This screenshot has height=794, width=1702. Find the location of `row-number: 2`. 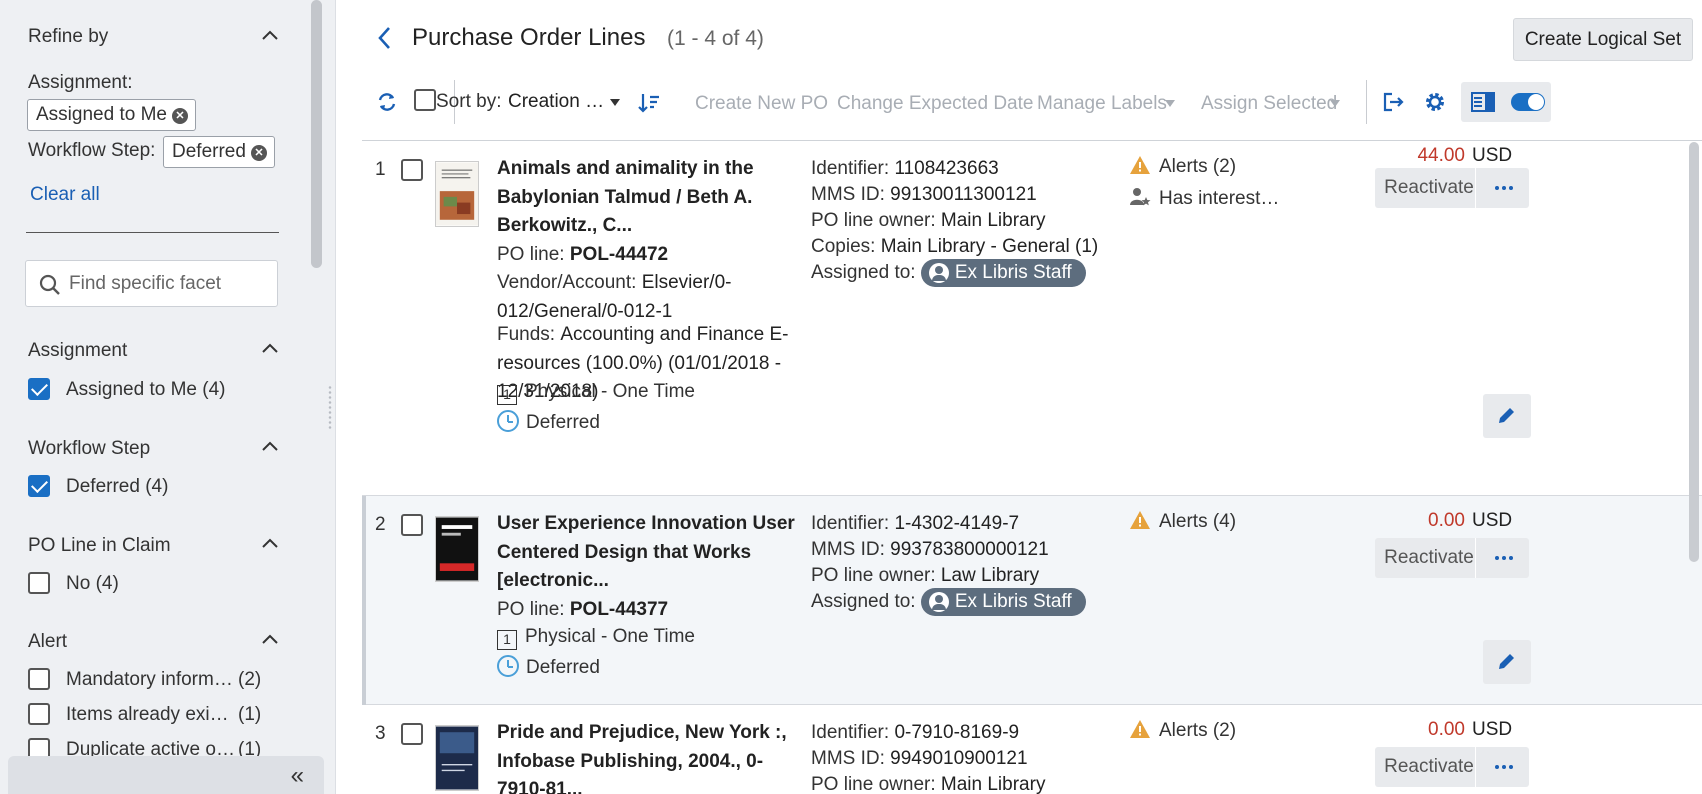

row-number: 2 is located at coordinates (380, 524).